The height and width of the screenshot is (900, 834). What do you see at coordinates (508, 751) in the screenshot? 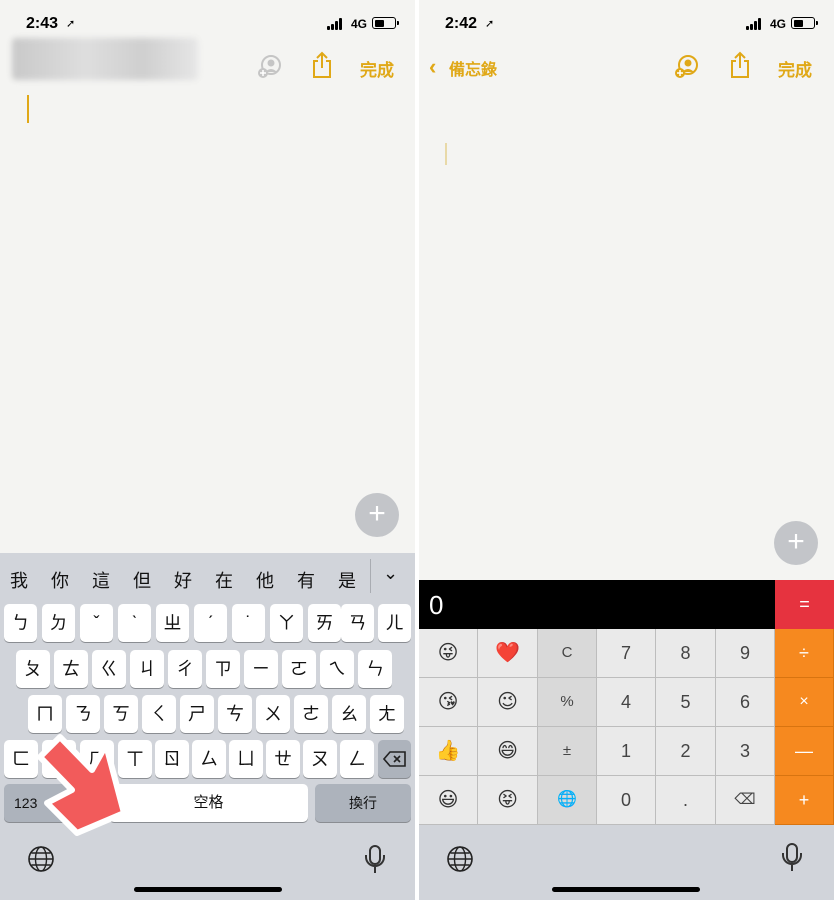
I see `emoji-key: 😄` at bounding box center [508, 751].